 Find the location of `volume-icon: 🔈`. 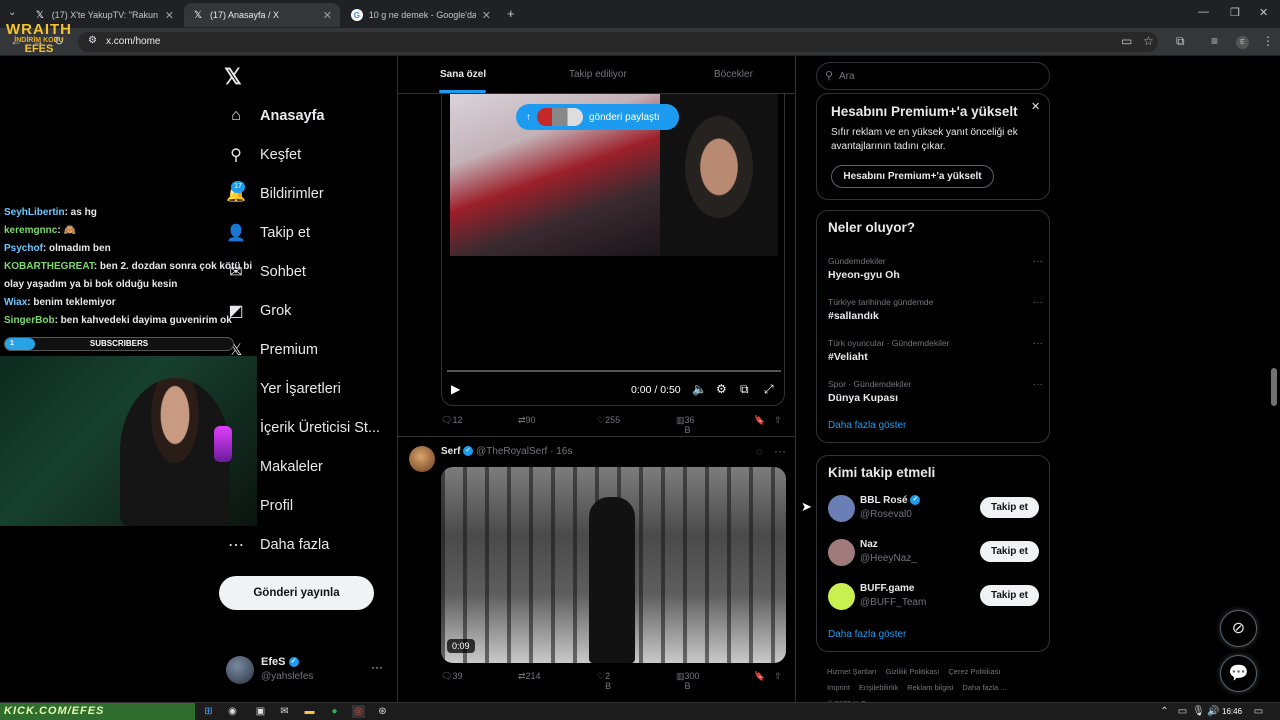

volume-icon: 🔈 is located at coordinates (699, 389).